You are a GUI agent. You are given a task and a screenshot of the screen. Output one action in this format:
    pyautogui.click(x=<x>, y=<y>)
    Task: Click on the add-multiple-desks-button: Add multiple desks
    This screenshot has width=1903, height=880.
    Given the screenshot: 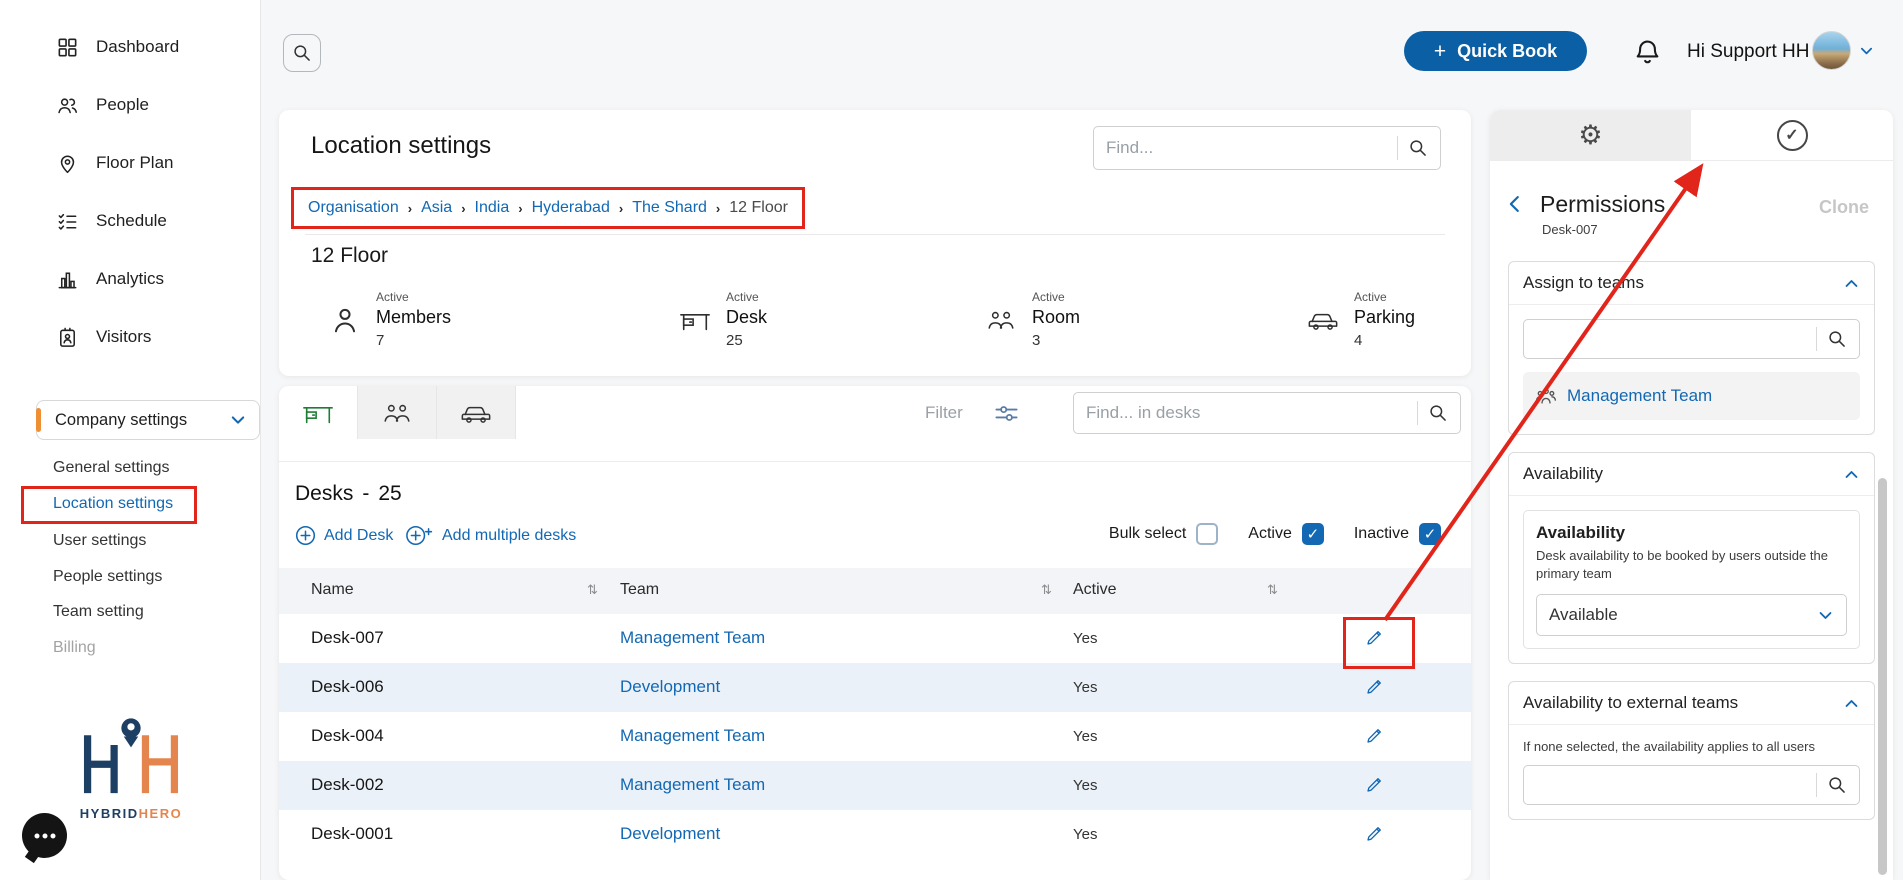 What is the action you would take?
    pyautogui.click(x=490, y=535)
    